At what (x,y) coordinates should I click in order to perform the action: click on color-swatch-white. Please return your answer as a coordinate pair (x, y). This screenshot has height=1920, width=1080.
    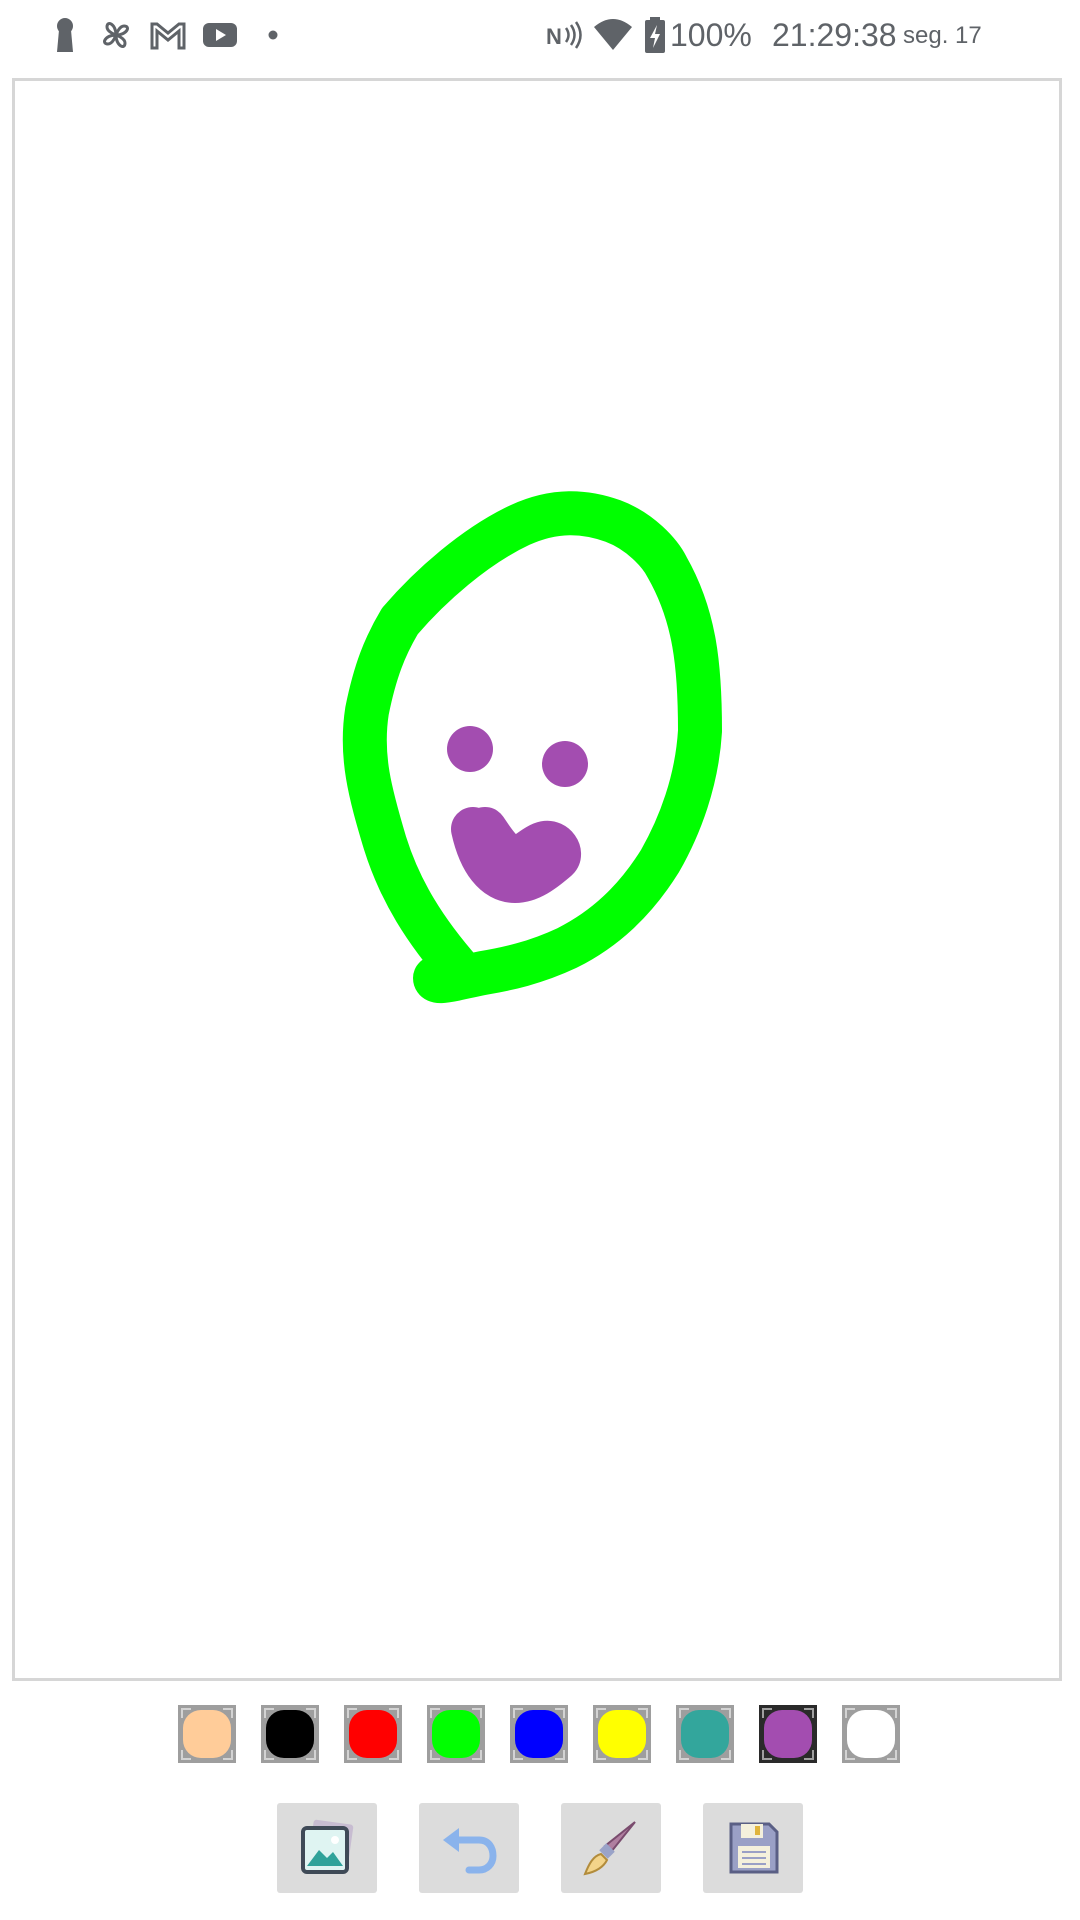
    Looking at the image, I should click on (871, 1734).